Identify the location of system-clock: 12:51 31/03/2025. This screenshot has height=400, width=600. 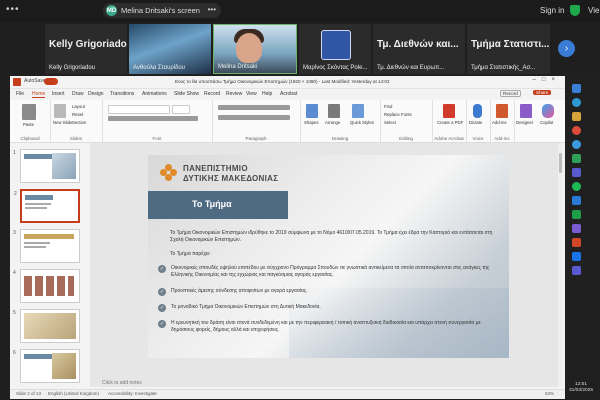
(581, 388).